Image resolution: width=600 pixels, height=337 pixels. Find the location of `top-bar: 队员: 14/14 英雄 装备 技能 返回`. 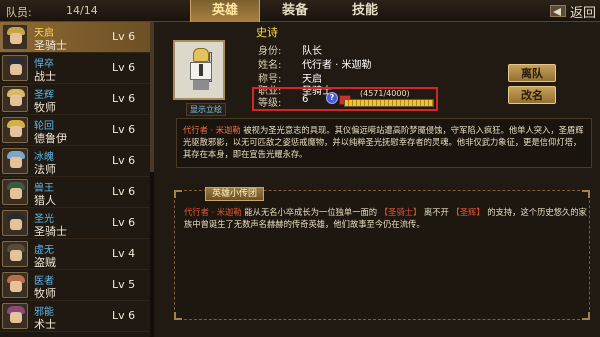

top-bar: 队员: 14/14 英雄 装备 技能 返回 is located at coordinates (300, 11).